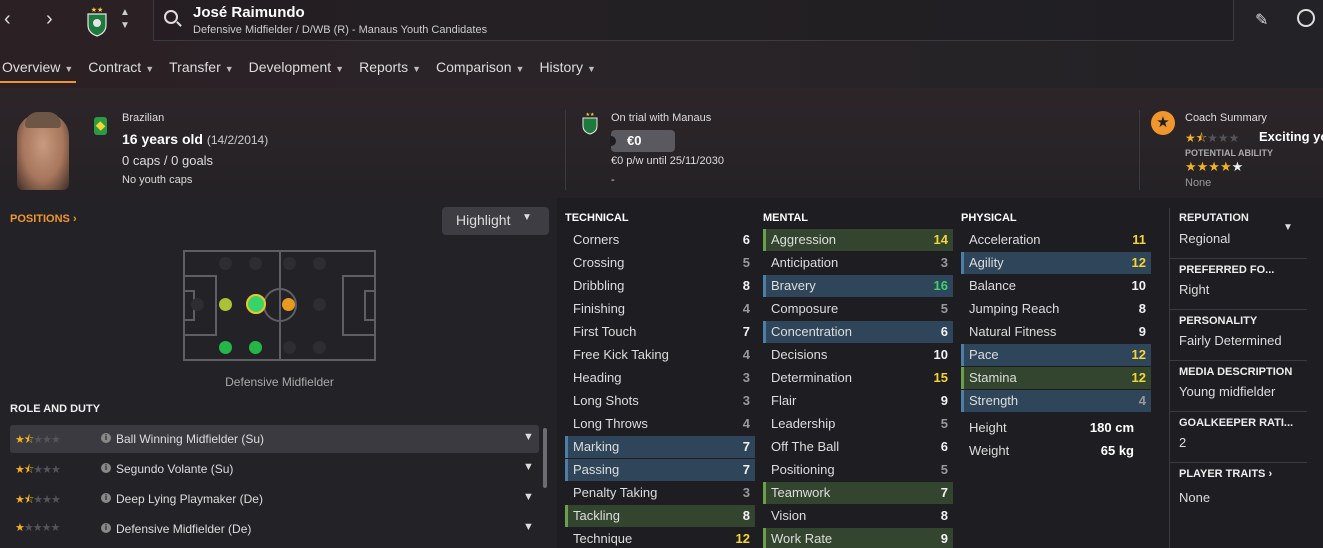 The image size is (1323, 548). I want to click on attribute-row: Anticipation 3, so click(858, 263).